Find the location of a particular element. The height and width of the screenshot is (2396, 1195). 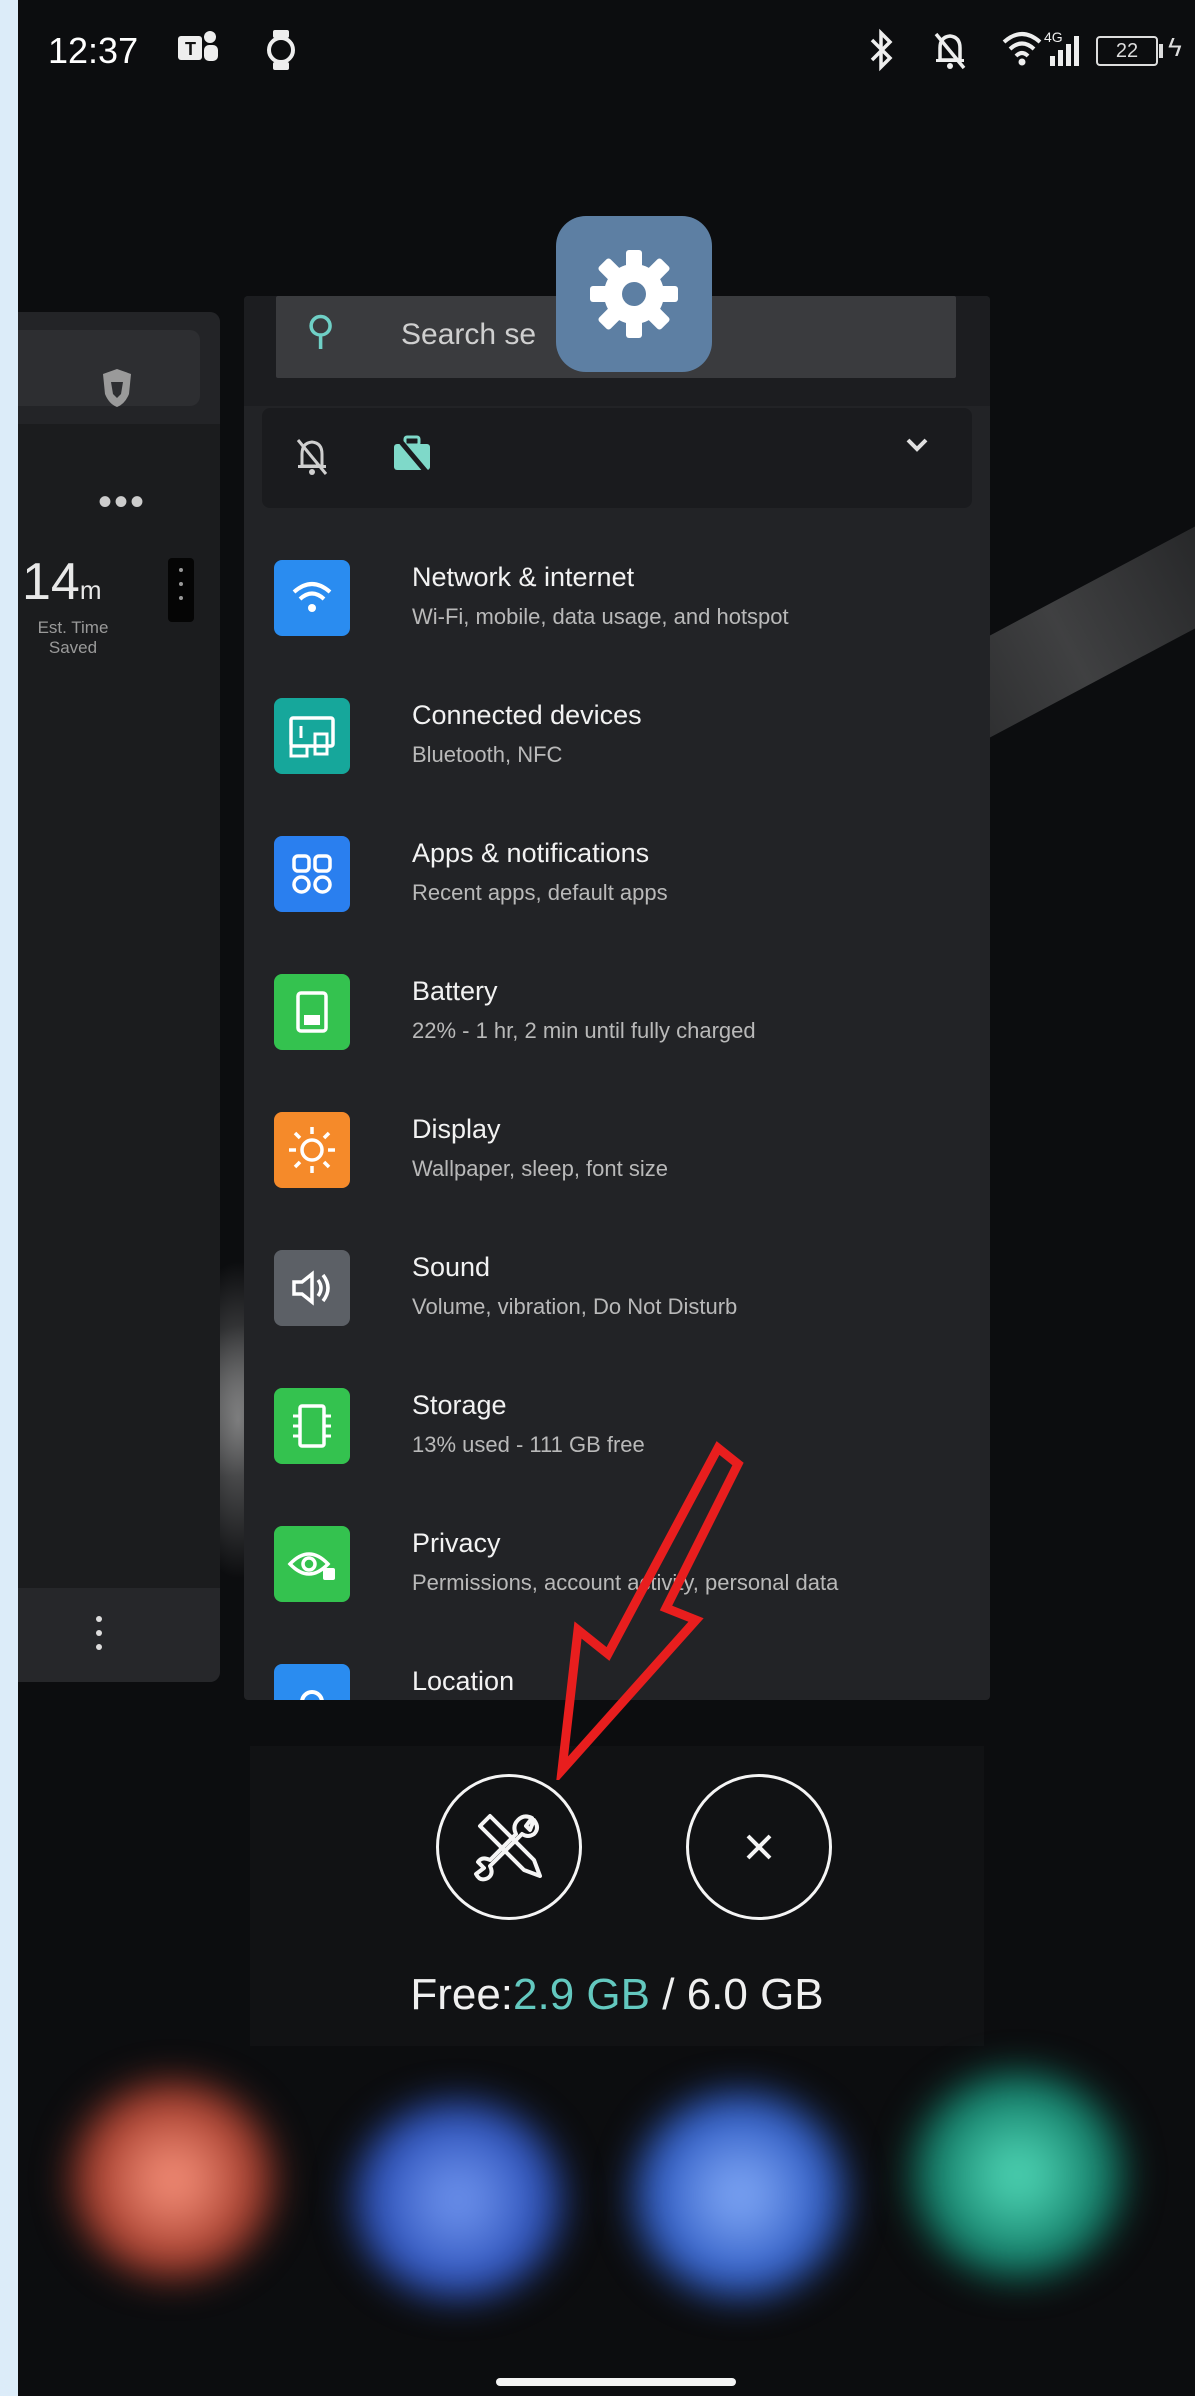

tools-icon is located at coordinates (508, 1848).